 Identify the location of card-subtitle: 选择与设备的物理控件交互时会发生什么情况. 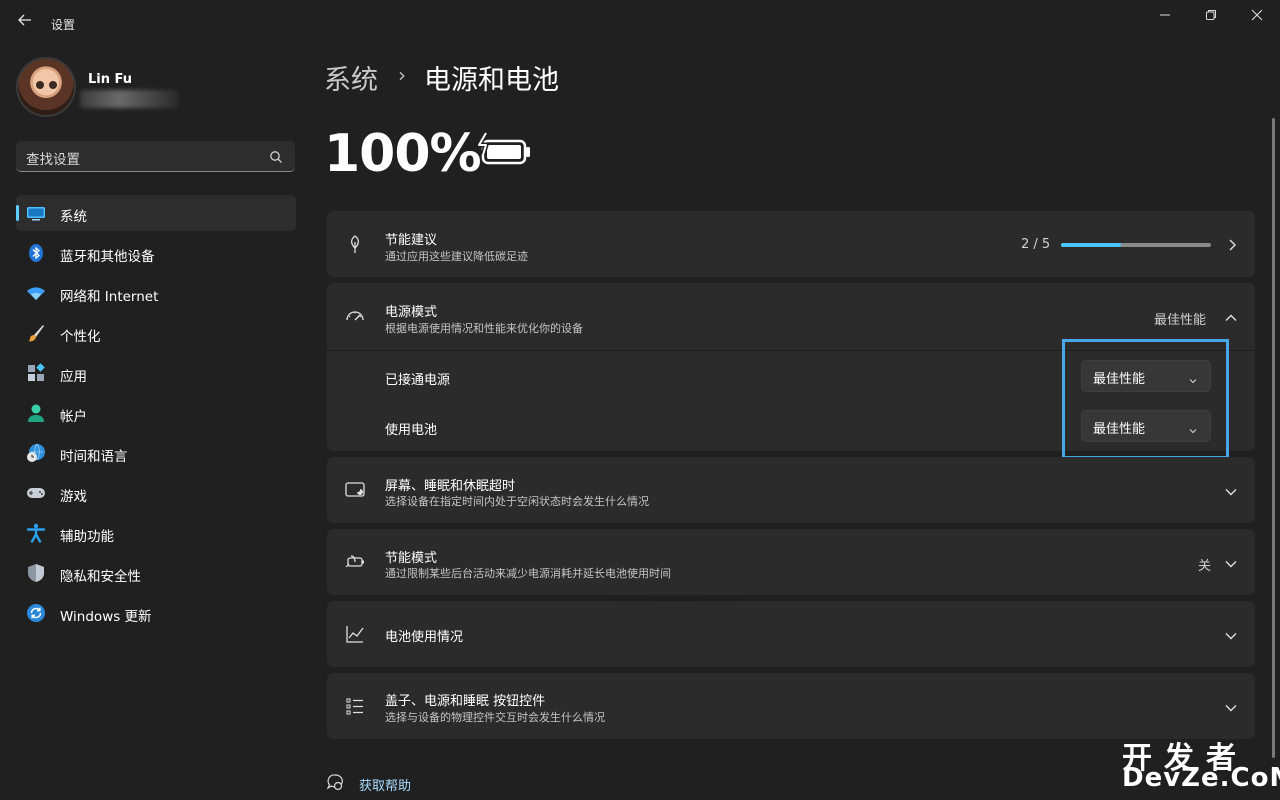
(495, 717).